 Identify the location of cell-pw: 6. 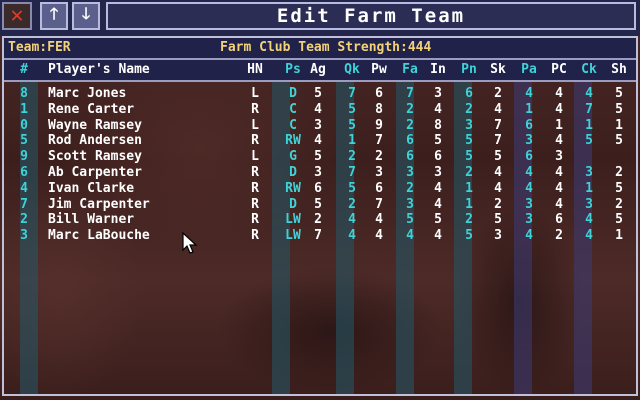
(379, 93).